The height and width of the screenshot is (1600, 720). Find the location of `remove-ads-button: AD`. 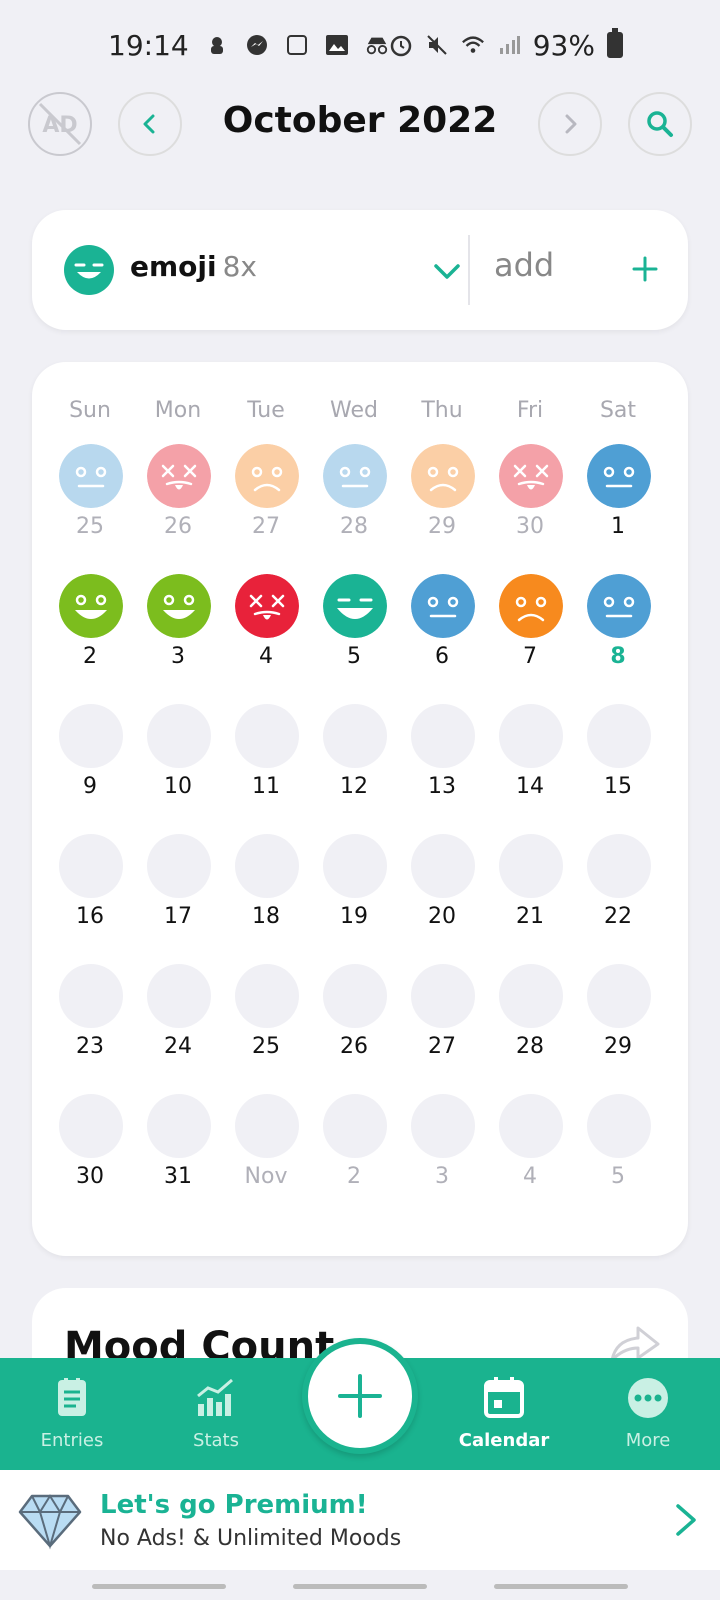

remove-ads-button: AD is located at coordinates (60, 124).